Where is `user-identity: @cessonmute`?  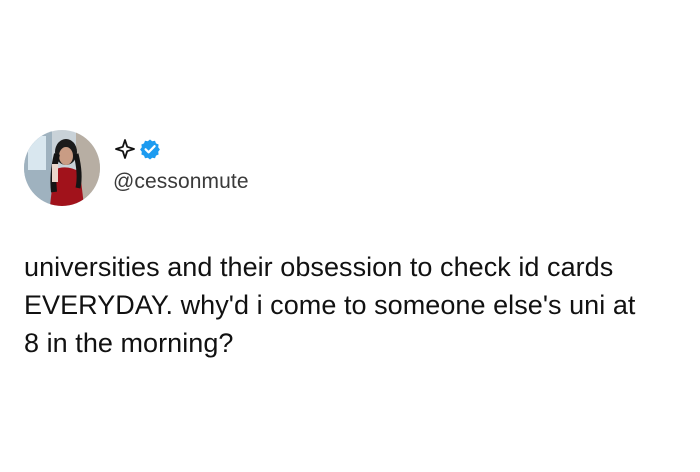 user-identity: @cessonmute is located at coordinates (181, 166).